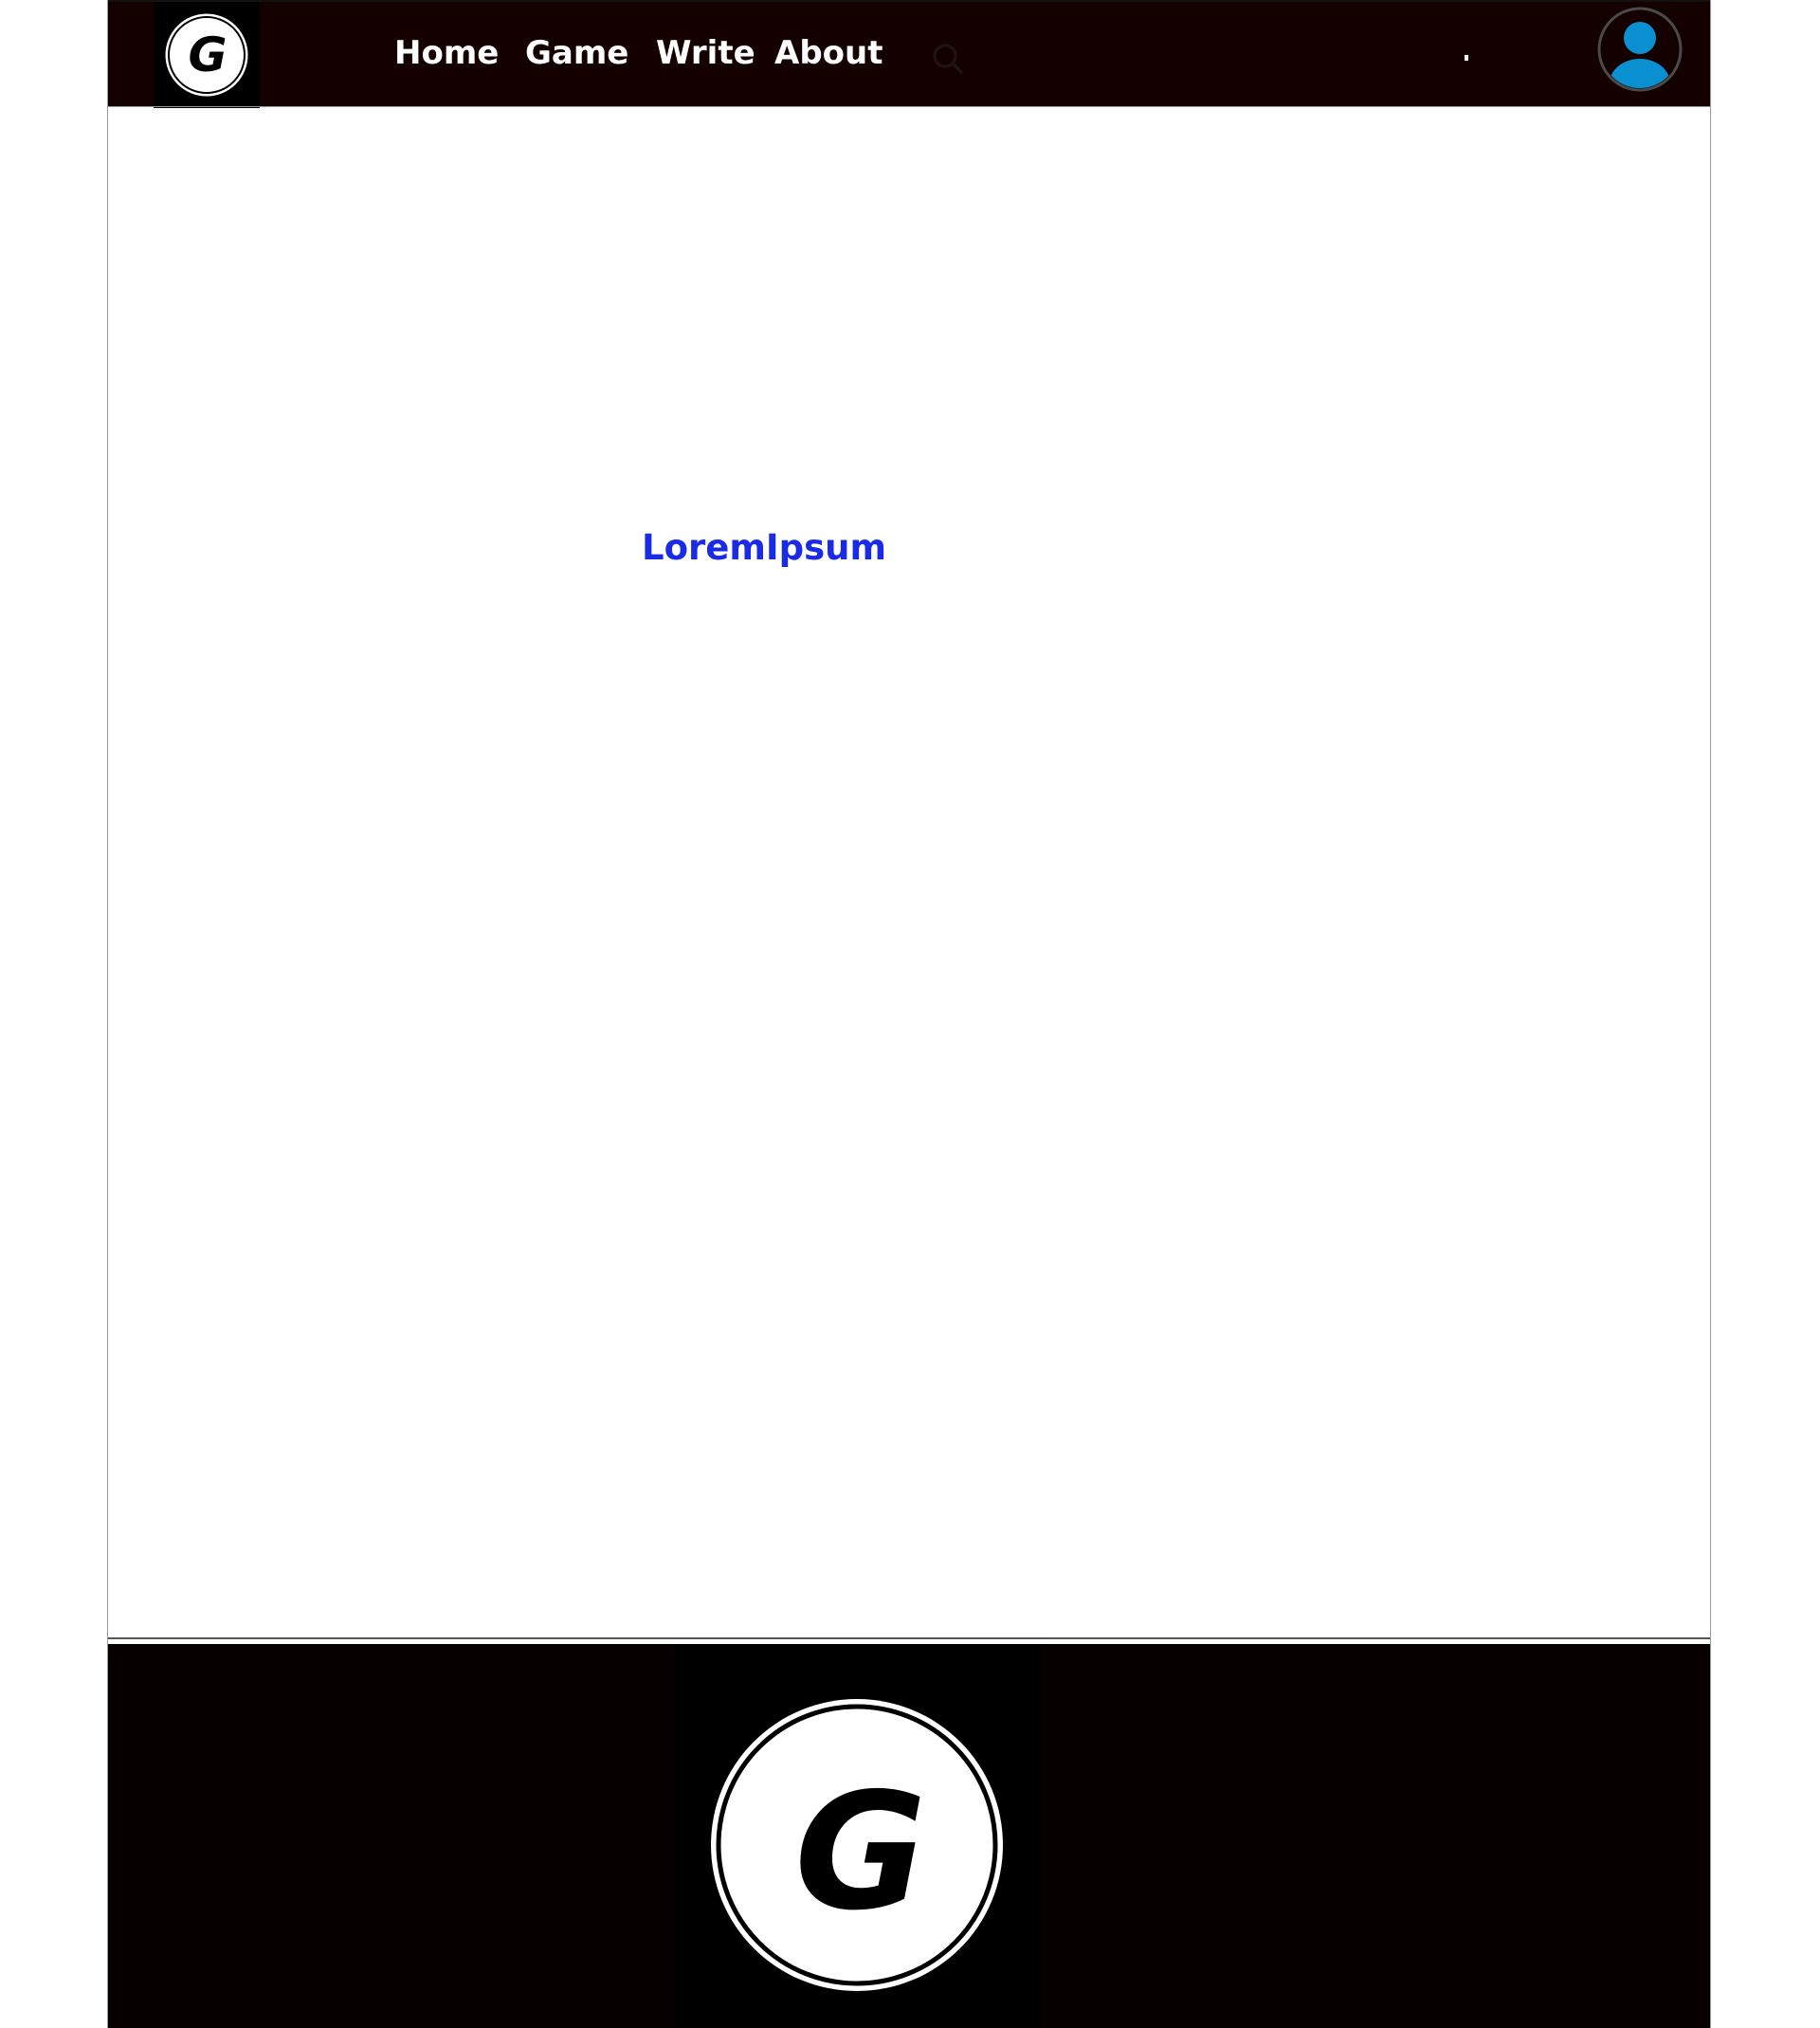 The width and height of the screenshot is (1820, 2028). What do you see at coordinates (909, 54) in the screenshot?
I see `top-navbar: G Home Game Write About` at bounding box center [909, 54].